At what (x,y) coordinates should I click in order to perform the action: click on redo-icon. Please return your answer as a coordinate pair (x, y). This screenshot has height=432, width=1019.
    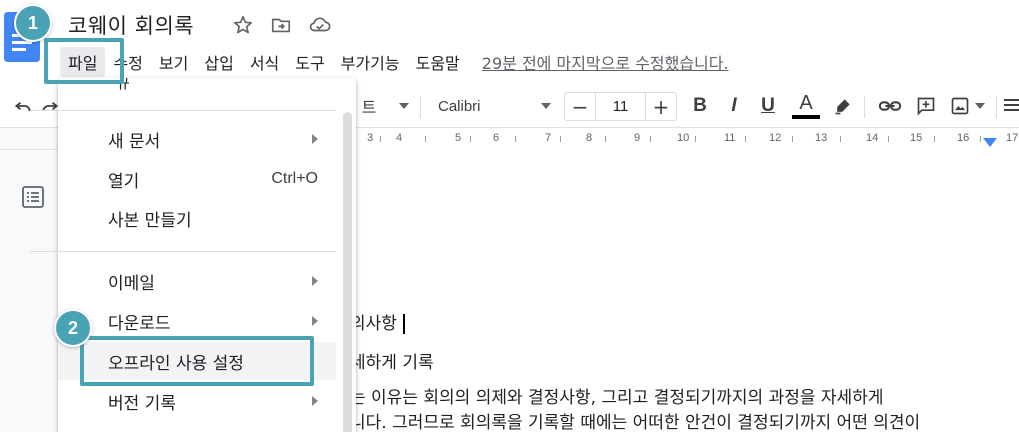
    Looking at the image, I should click on (50, 106).